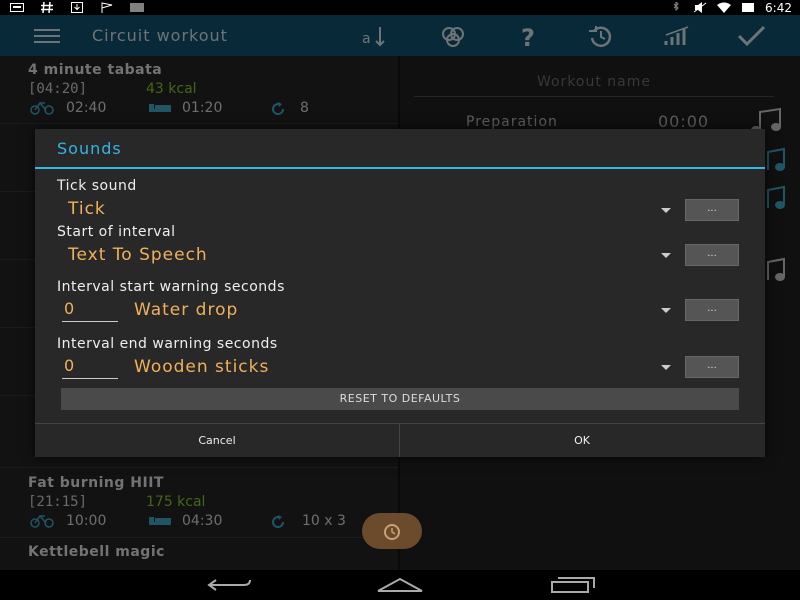 The image size is (800, 600). I want to click on navigation-bar, so click(400, 585).